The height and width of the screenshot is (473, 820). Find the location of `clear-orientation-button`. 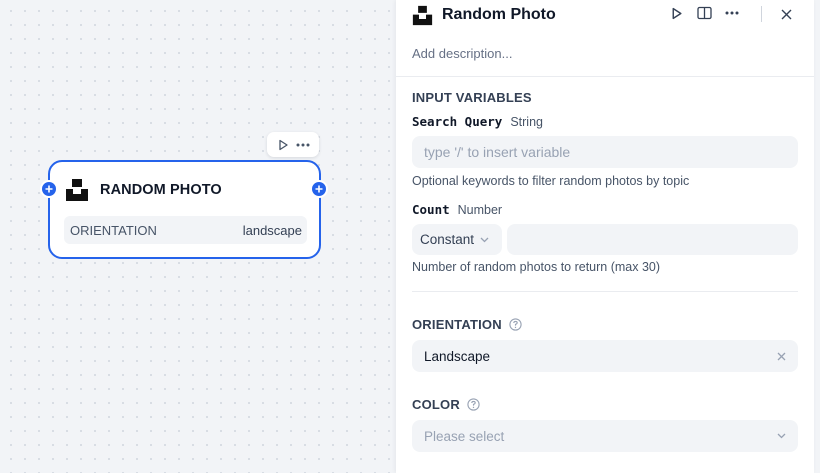

clear-orientation-button is located at coordinates (781, 356).